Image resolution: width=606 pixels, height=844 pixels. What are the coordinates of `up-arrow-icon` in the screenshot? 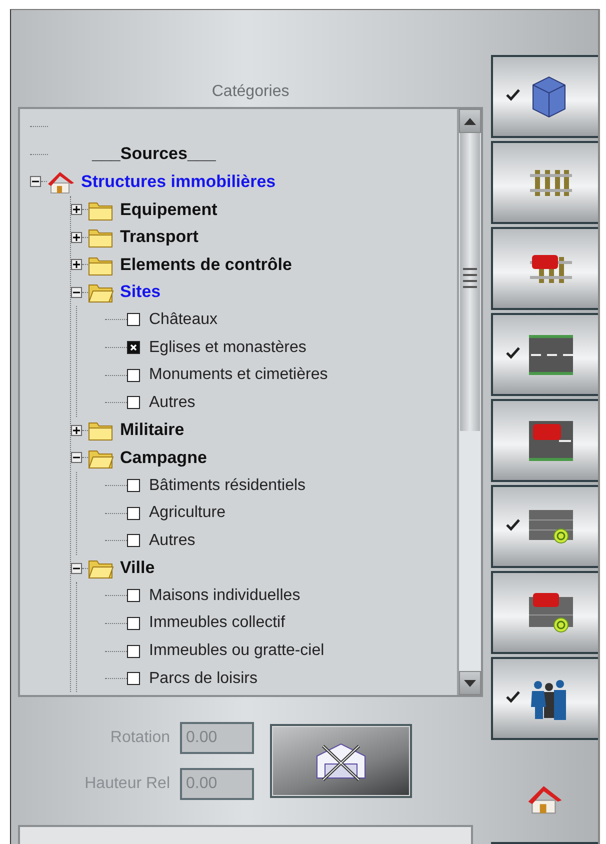 It's located at (470, 121).